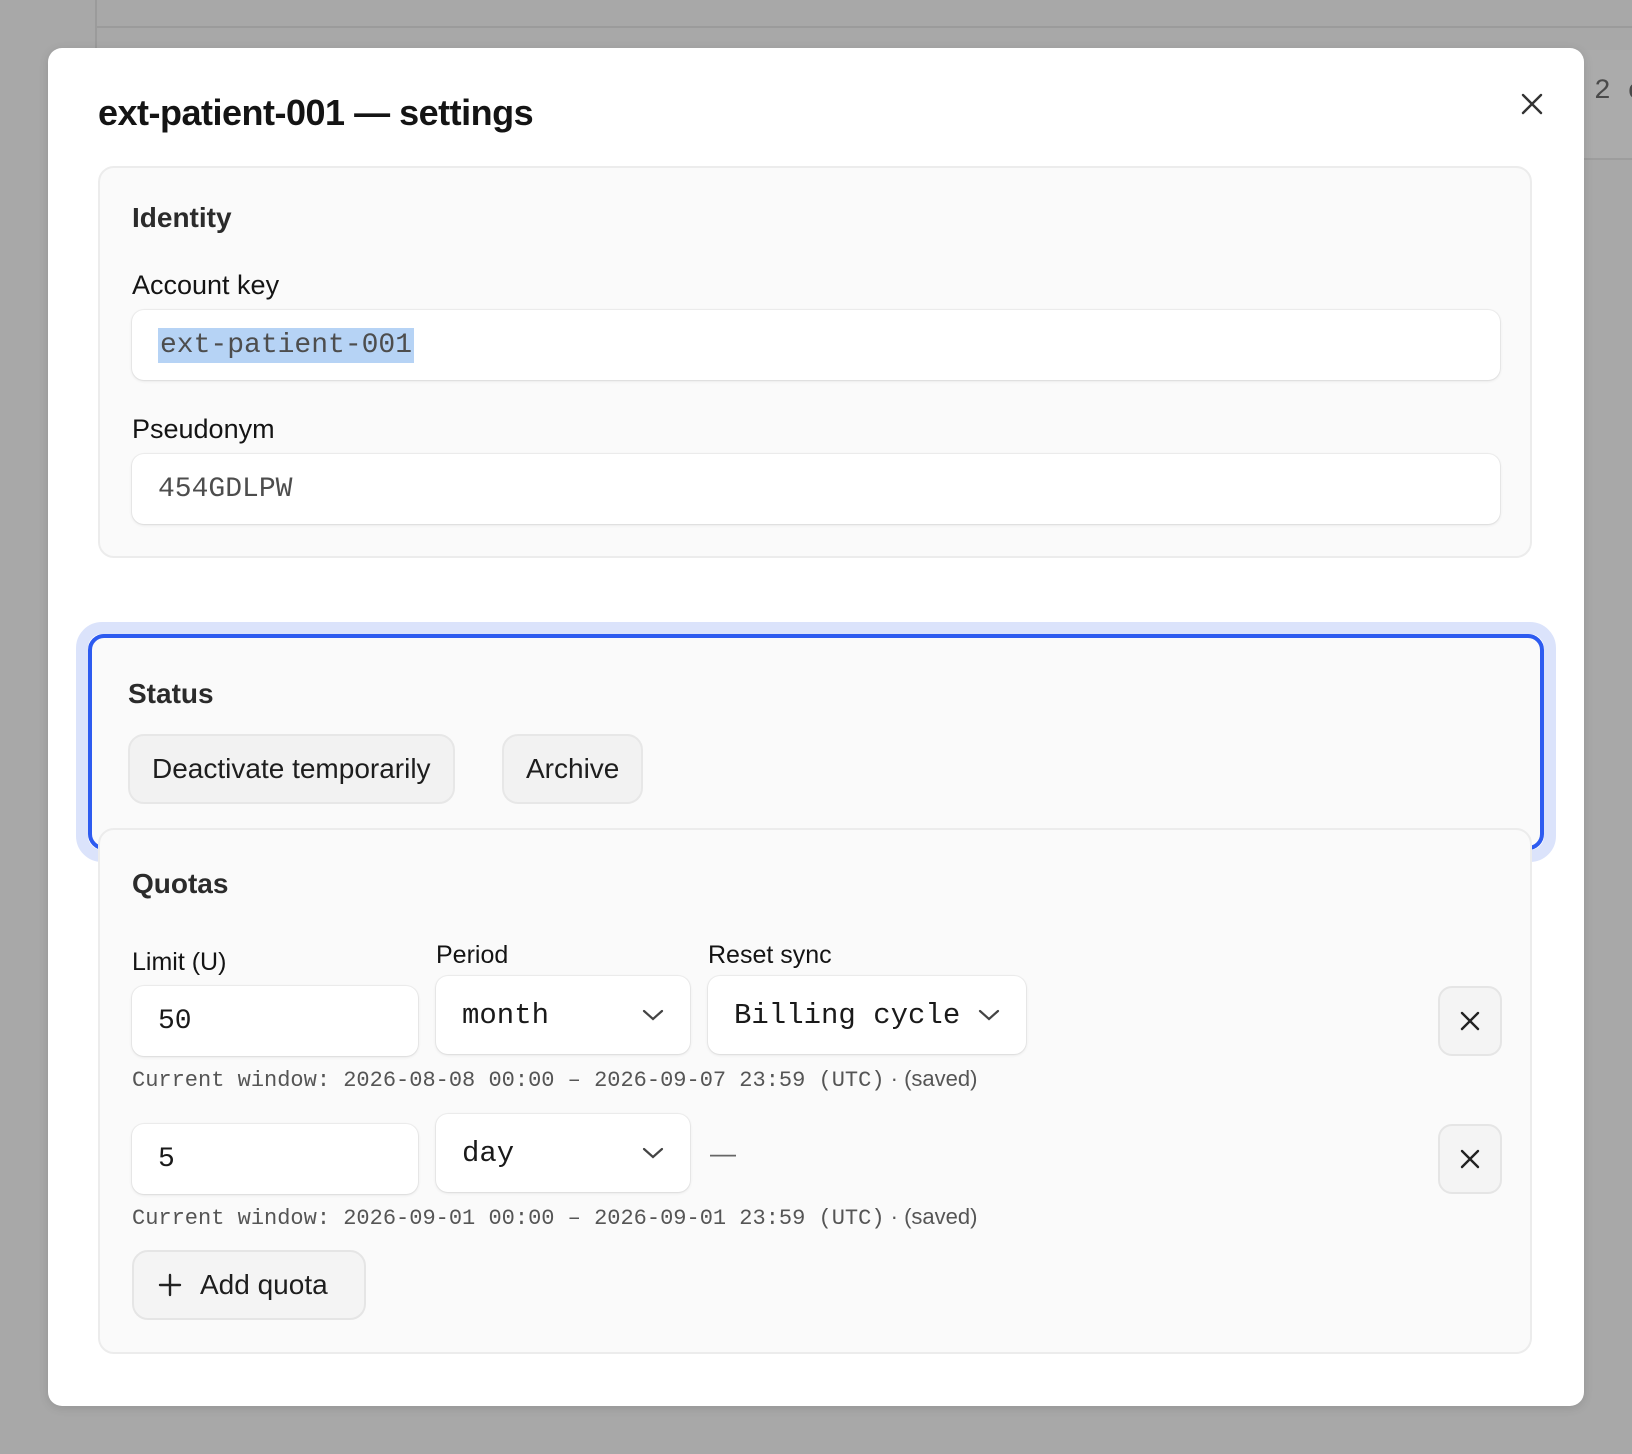 This screenshot has width=1632, height=1454. I want to click on account-key-value: ext-patient-001, so click(286, 345).